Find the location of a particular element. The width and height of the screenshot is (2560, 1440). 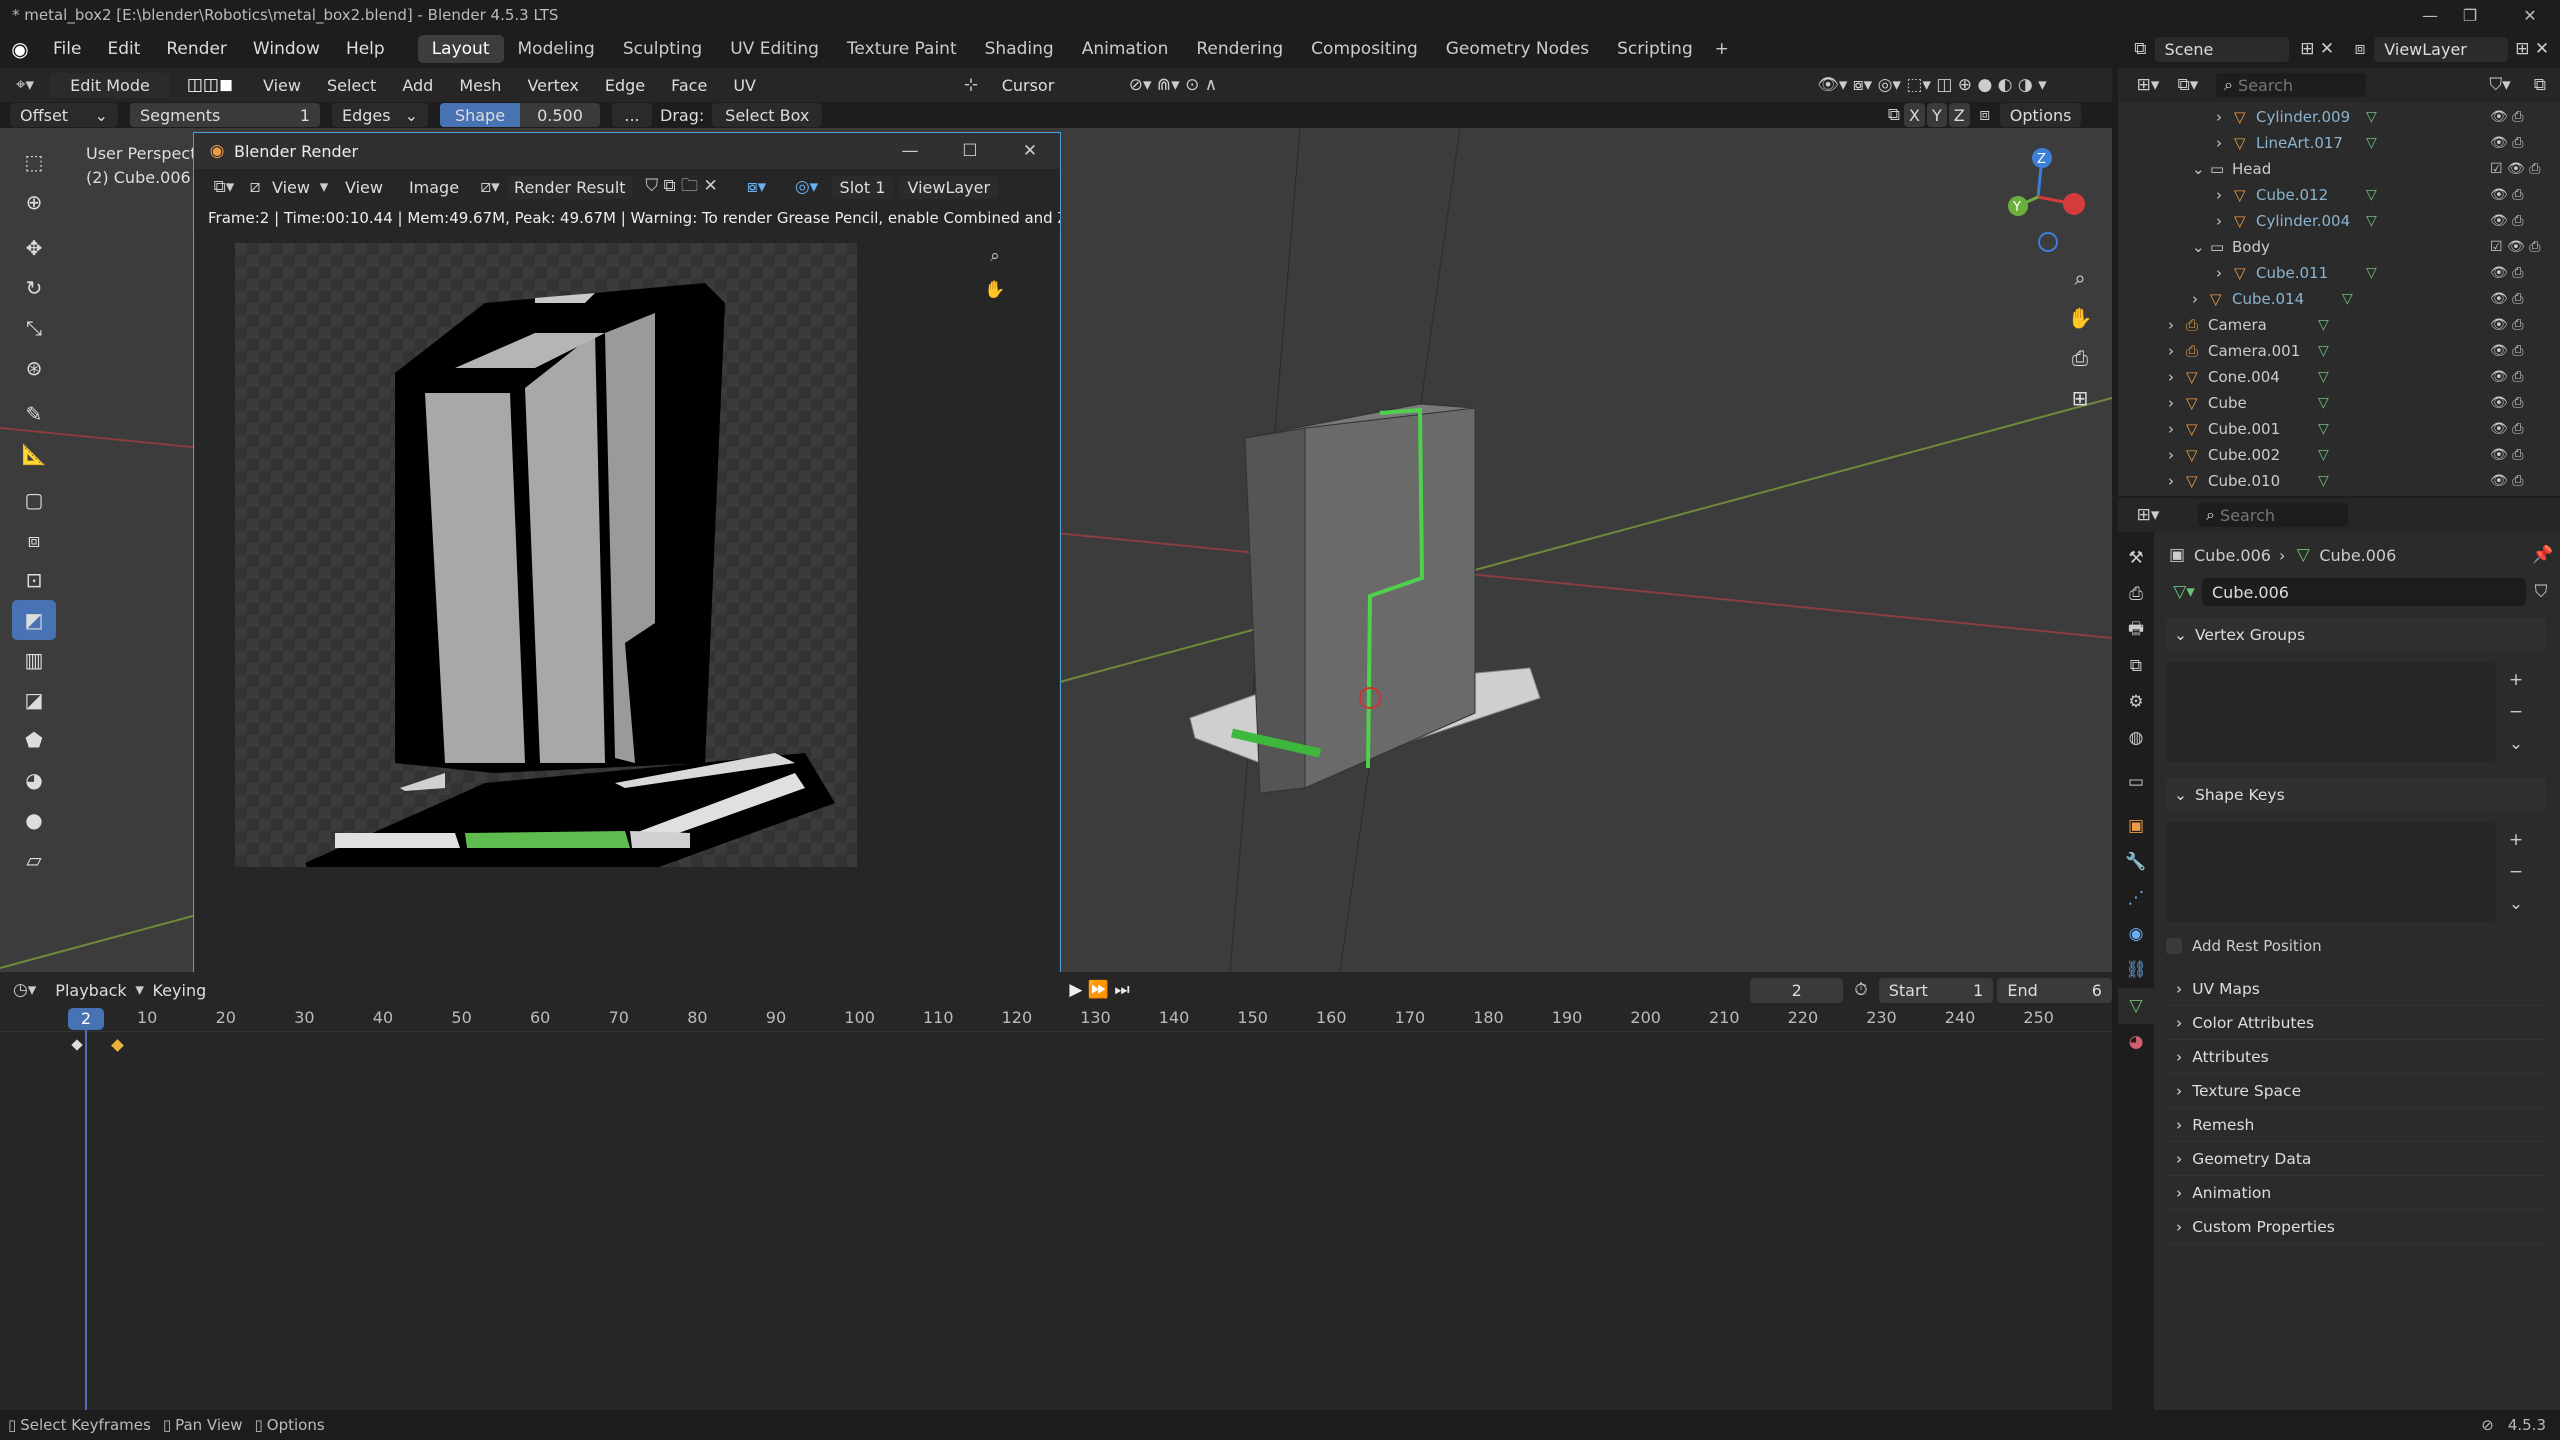

knife-icon: ◪ is located at coordinates (34, 700).